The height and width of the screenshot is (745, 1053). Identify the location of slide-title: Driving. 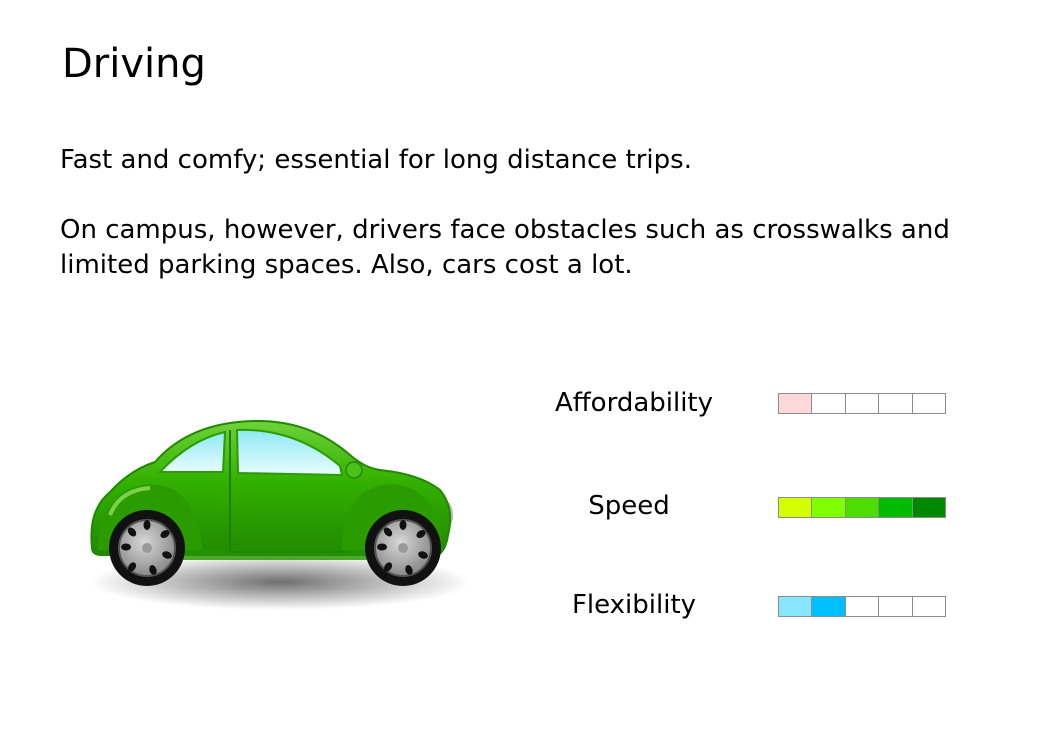
(134, 64).